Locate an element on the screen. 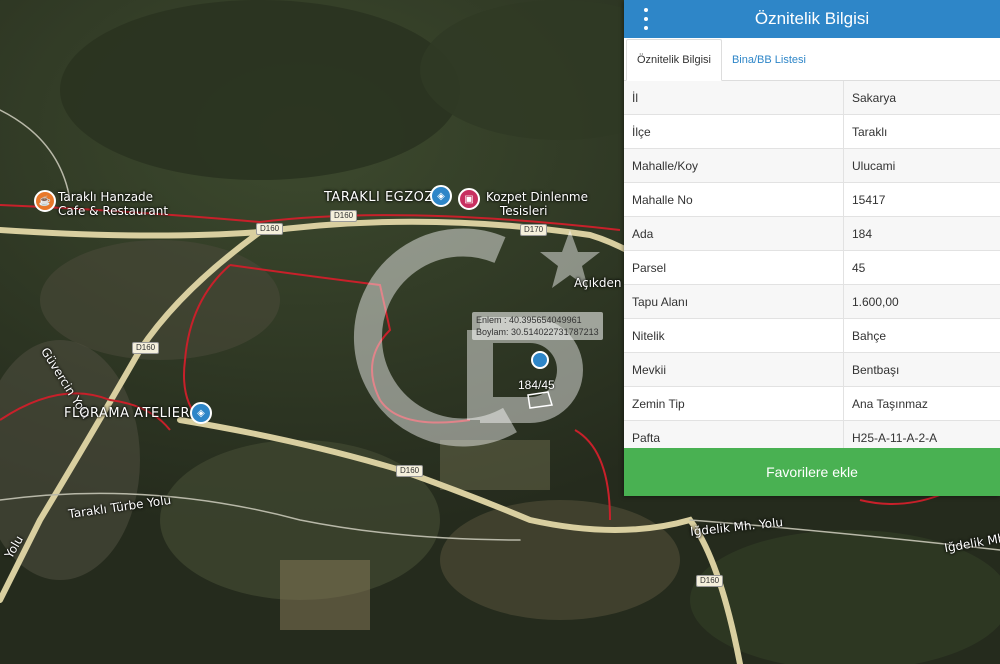  longitude-text: Boylam: 30.514022731787213 is located at coordinates (537, 332).